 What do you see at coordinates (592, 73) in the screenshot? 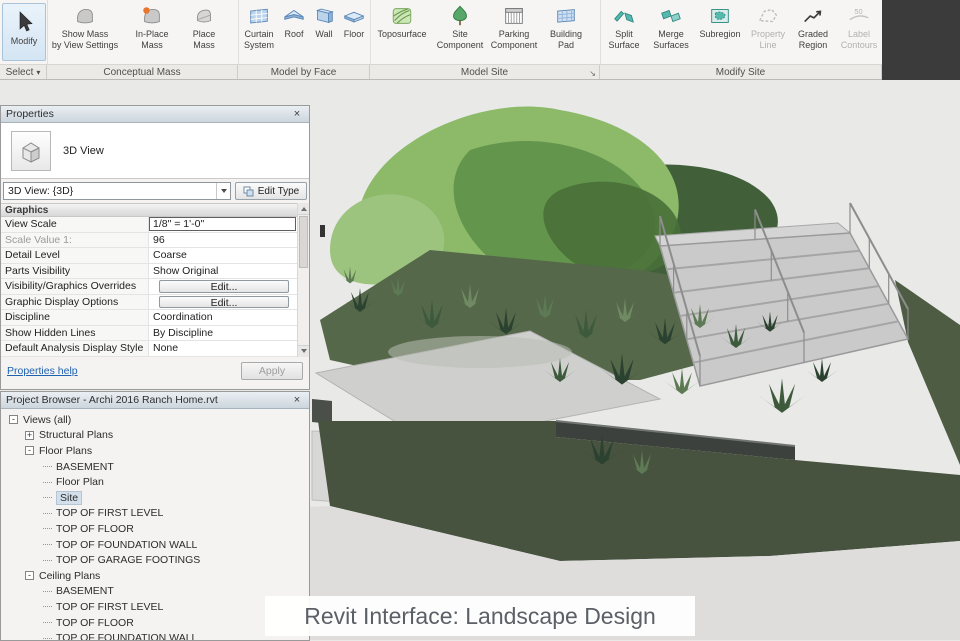
I see `panel-launcher-icon: ↘` at bounding box center [592, 73].